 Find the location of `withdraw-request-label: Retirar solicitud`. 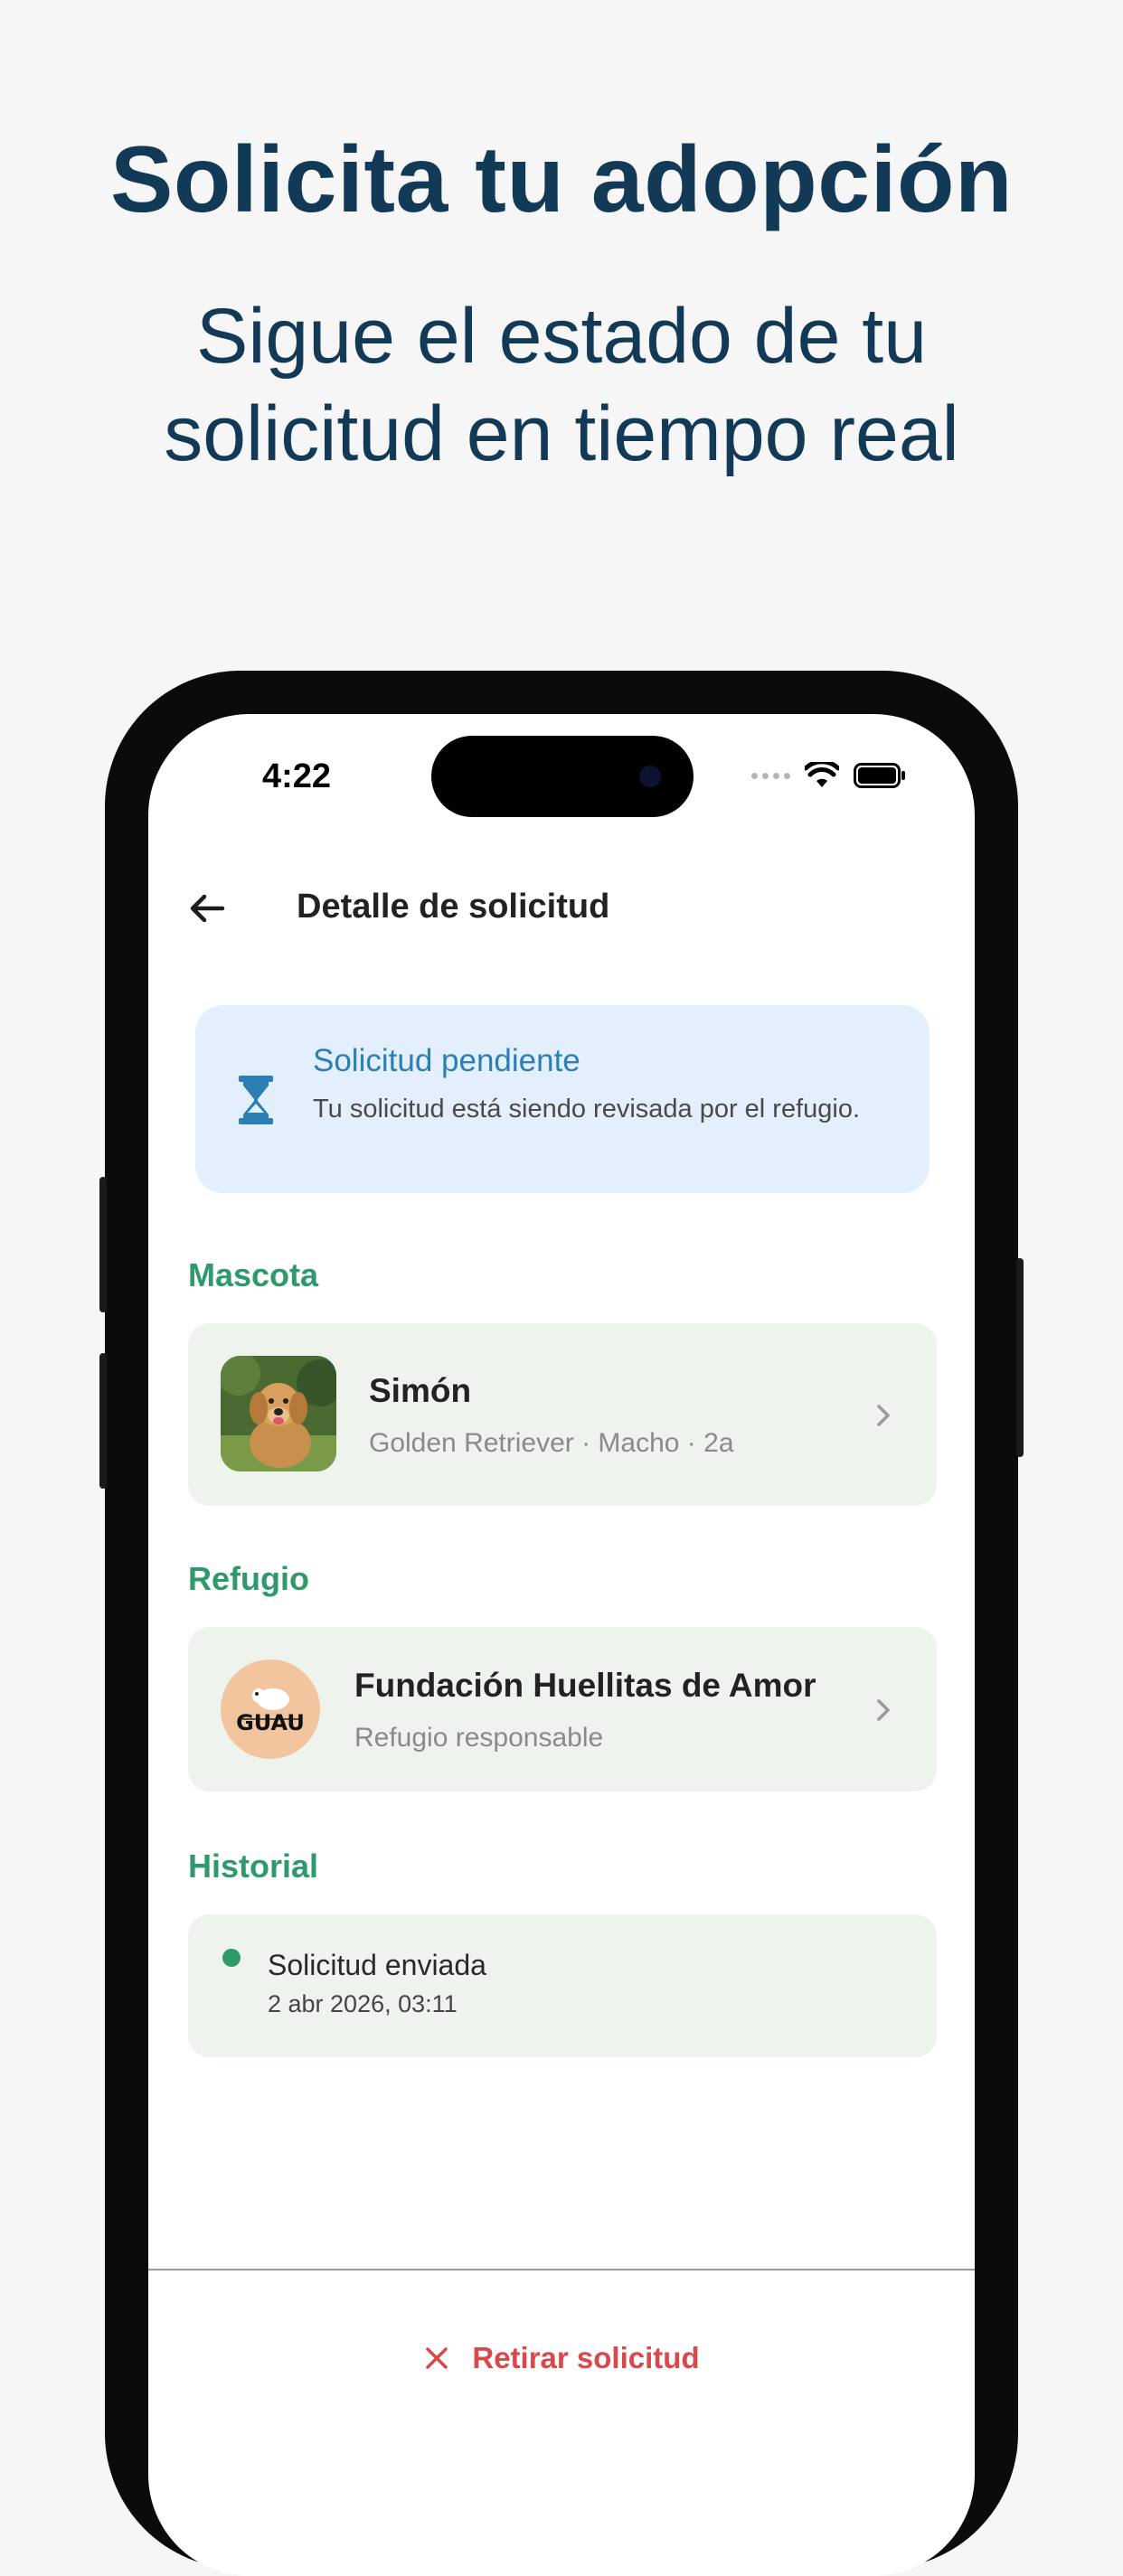

withdraw-request-label: Retirar solicitud is located at coordinates (586, 2358).